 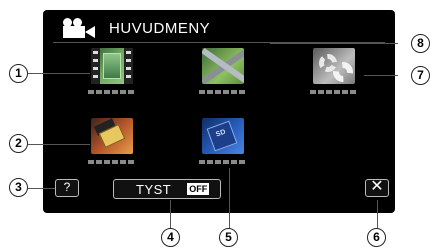 What do you see at coordinates (377, 188) in the screenshot?
I see `close-button: ✕` at bounding box center [377, 188].